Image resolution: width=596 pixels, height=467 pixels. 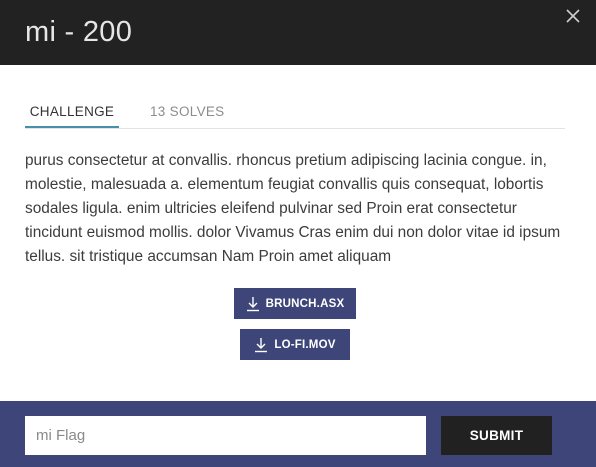 I want to click on modal-footer: SUBMIT, so click(x=298, y=434).